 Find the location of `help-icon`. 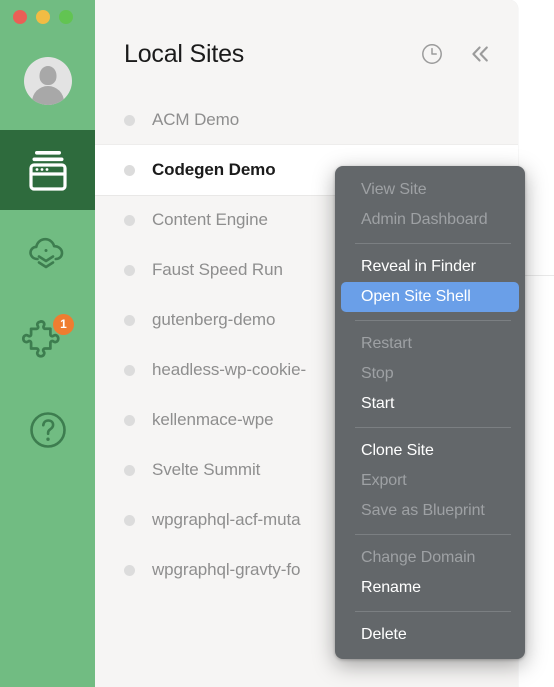

help-icon is located at coordinates (48, 430).